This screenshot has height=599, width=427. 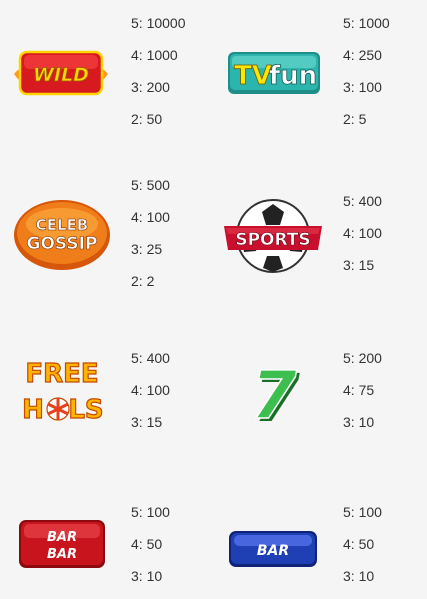 I want to click on tvfun-symbol-text-tv: TV, so click(x=253, y=76).